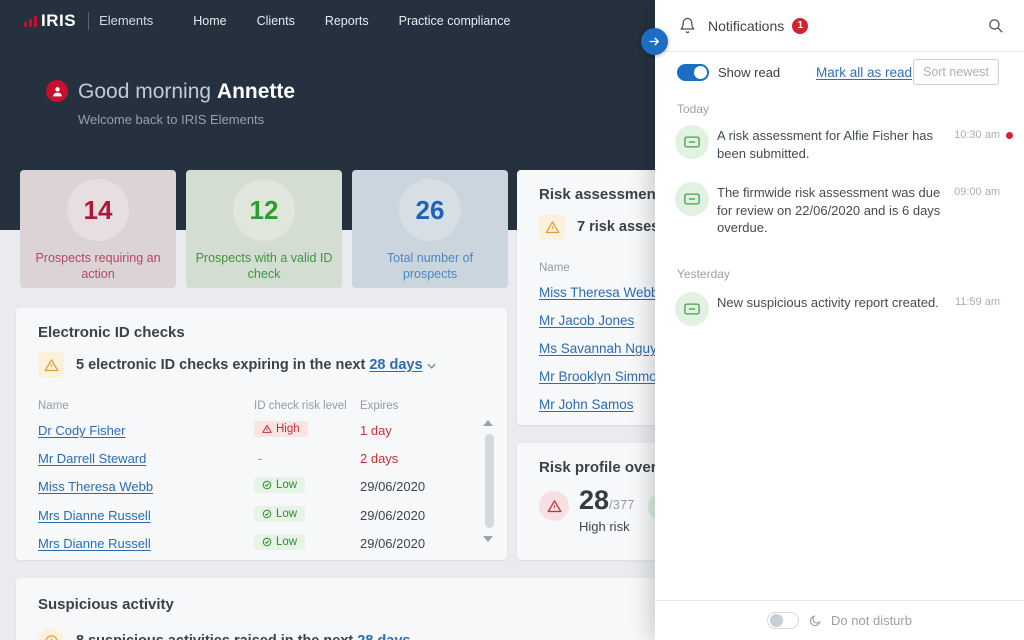 The image size is (1024, 640). Describe the element at coordinates (746, 25) in the screenshot. I see `notifications-title: Notifications` at that location.